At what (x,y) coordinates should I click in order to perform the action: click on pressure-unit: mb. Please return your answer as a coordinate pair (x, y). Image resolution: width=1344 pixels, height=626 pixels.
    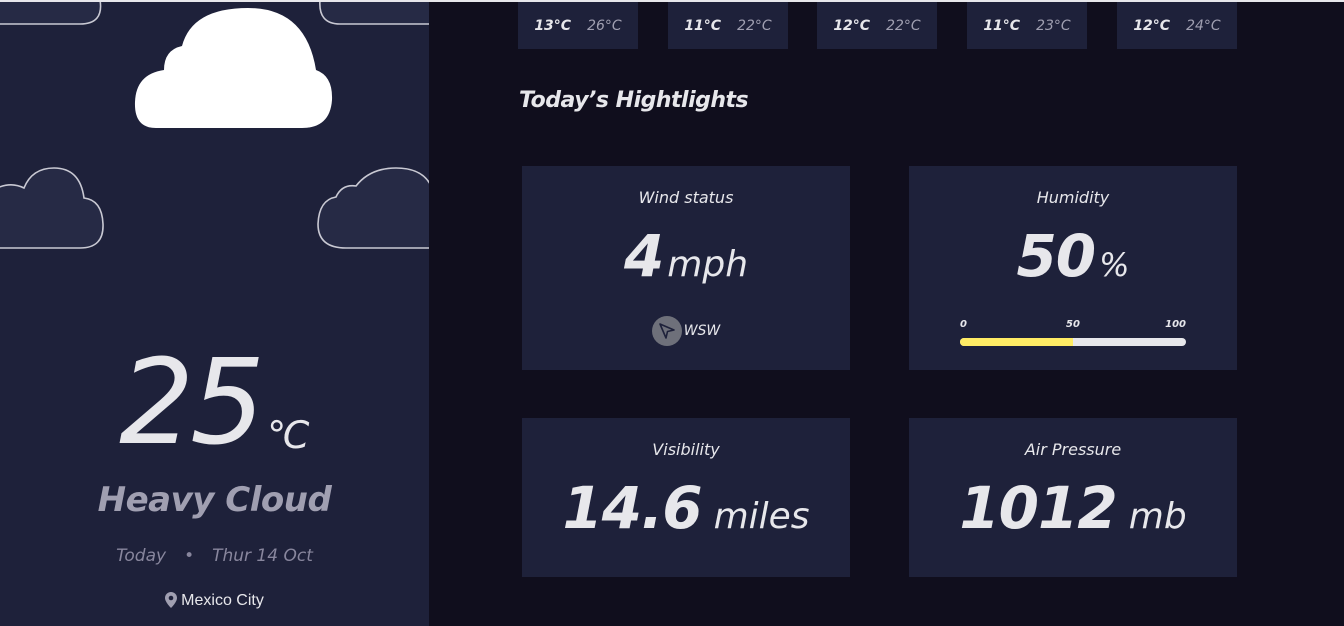
    Looking at the image, I should click on (1157, 516).